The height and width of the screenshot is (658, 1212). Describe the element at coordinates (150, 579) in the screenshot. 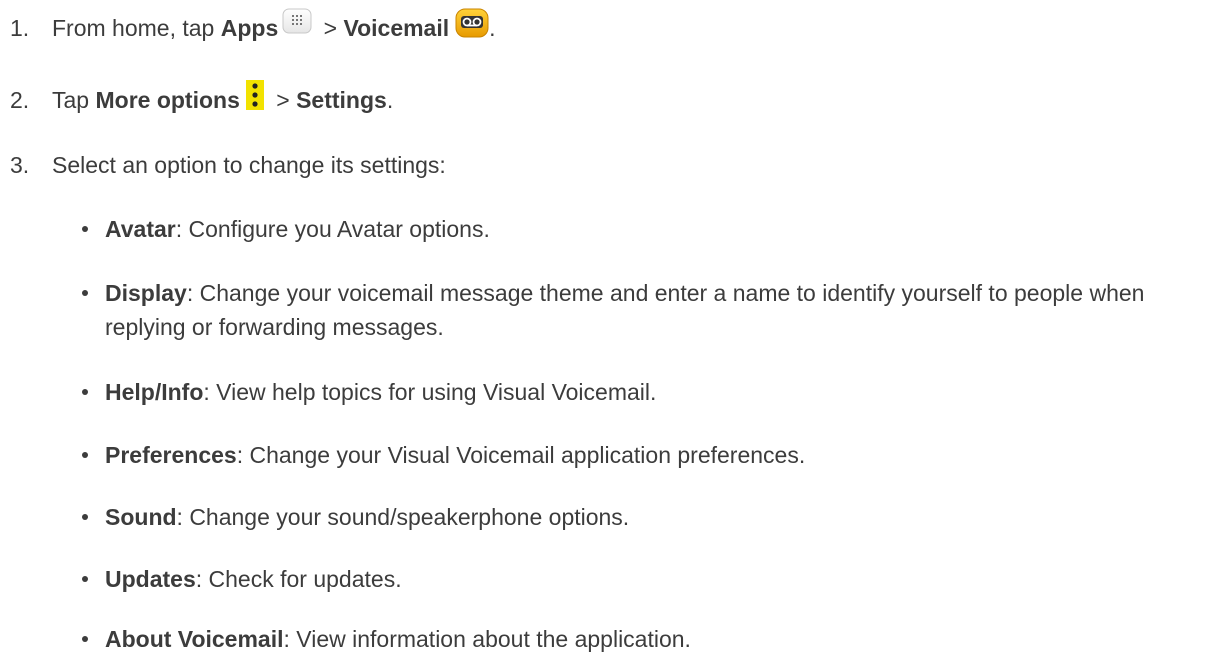

I see `option-term: Updates` at that location.